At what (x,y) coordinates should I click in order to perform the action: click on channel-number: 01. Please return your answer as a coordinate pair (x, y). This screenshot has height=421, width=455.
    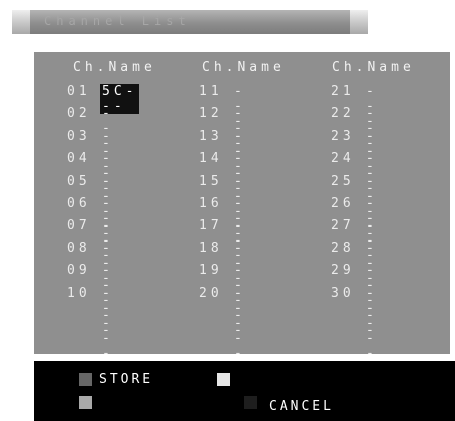
    Looking at the image, I should click on (79, 91).